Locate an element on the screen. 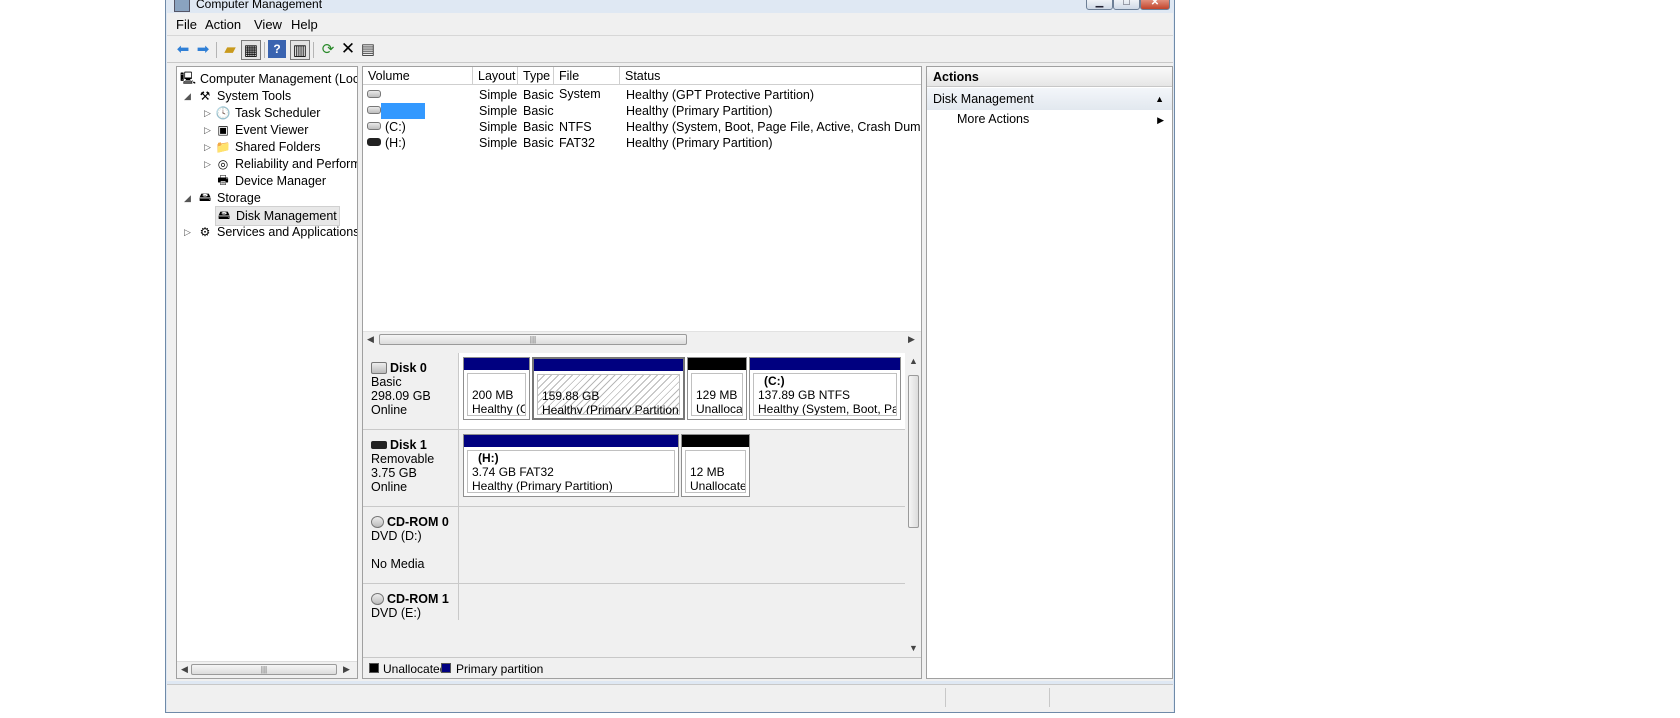 The image size is (1680, 718). cdrom-0-area is located at coordinates (682, 545).